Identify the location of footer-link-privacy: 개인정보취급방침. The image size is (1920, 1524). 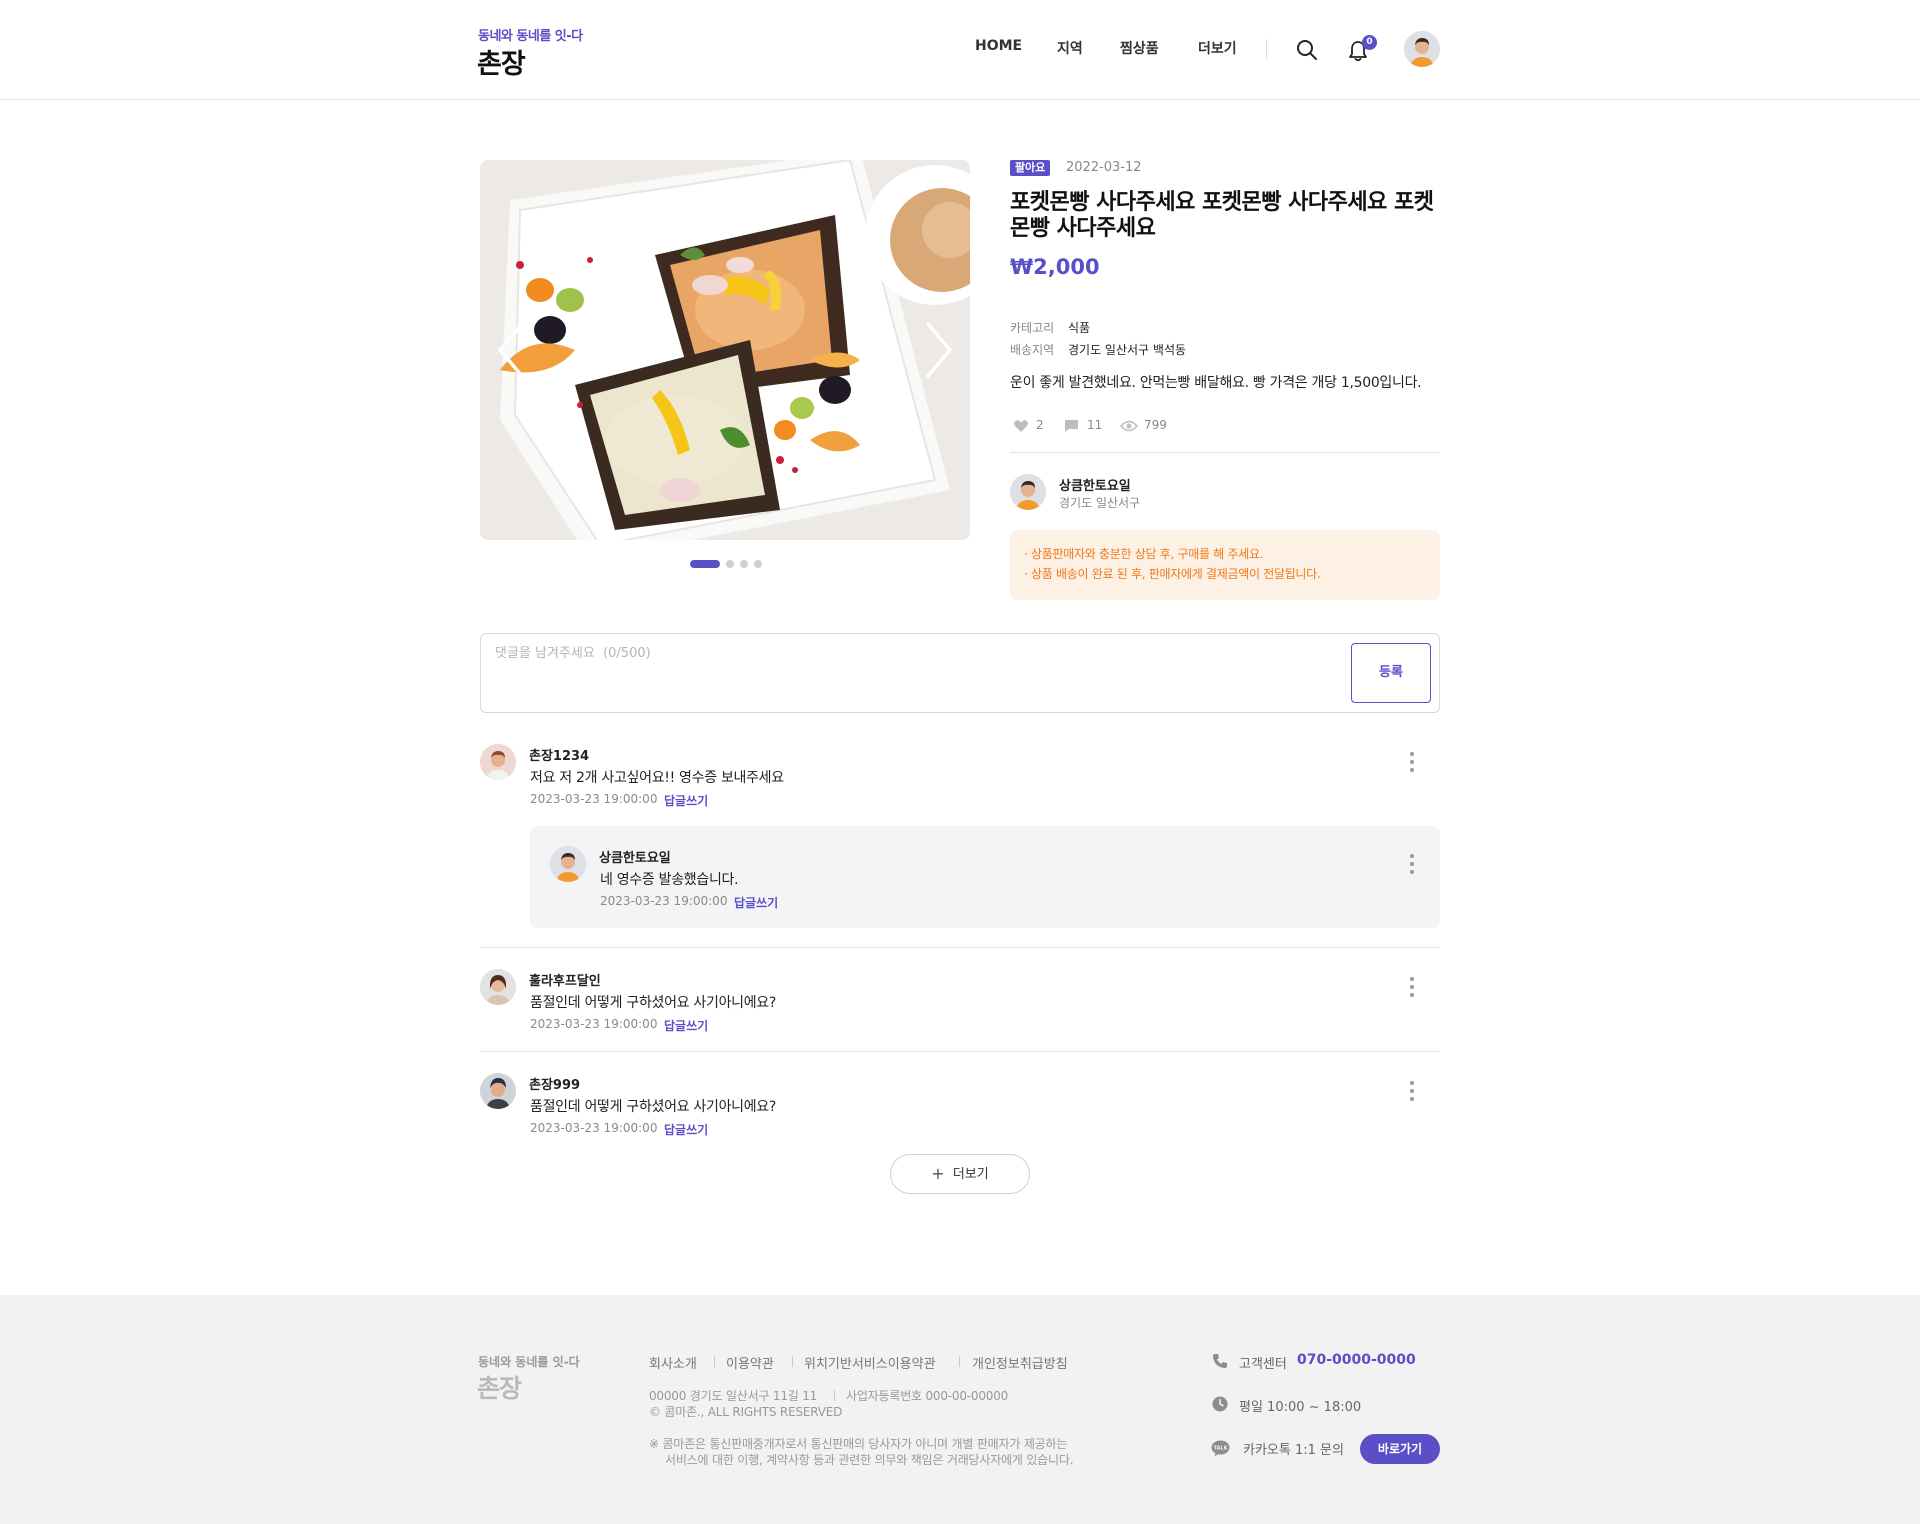
(1020, 1362).